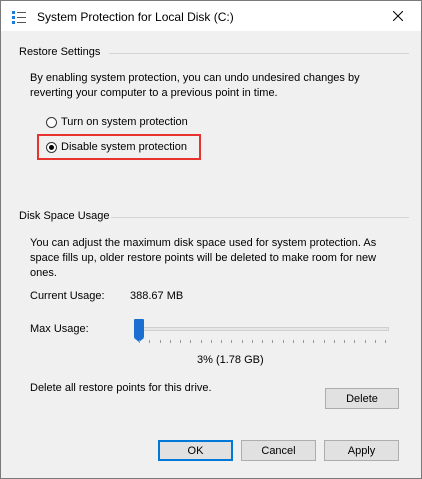  What do you see at coordinates (259, 53) in the screenshot?
I see `restore-settings-divider` at bounding box center [259, 53].